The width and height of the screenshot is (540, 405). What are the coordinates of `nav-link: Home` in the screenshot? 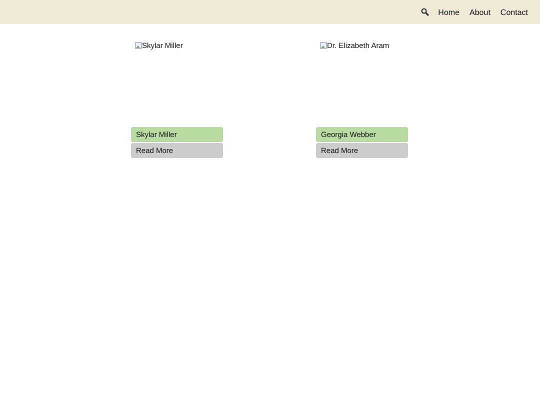 It's located at (449, 12).